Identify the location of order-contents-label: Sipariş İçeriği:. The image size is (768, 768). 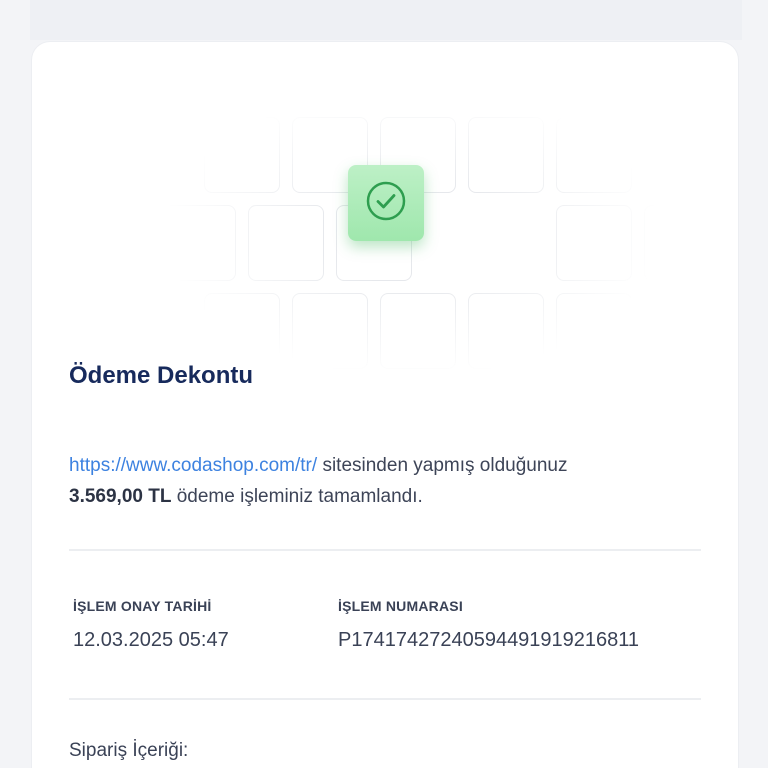
(129, 750).